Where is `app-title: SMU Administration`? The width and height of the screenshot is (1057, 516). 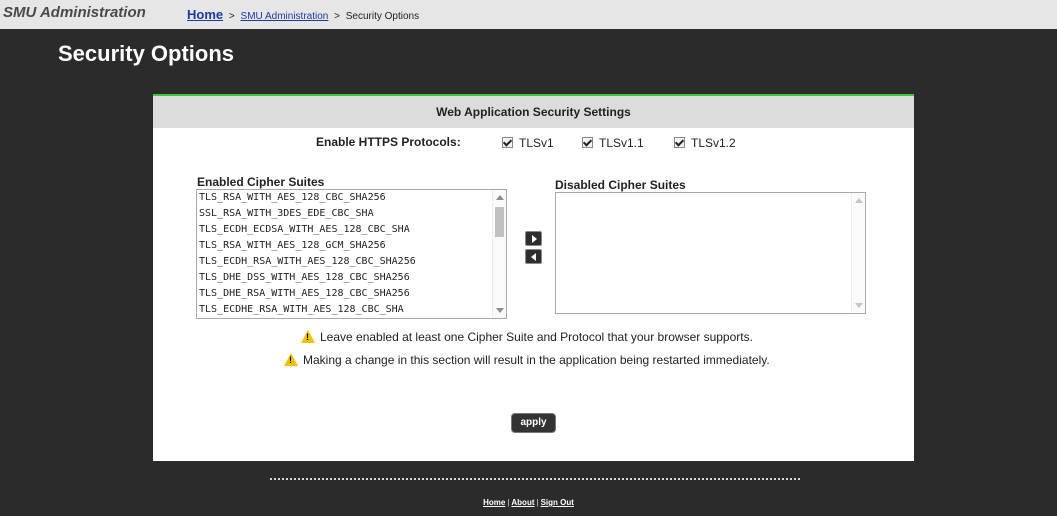 app-title: SMU Administration is located at coordinates (74, 12).